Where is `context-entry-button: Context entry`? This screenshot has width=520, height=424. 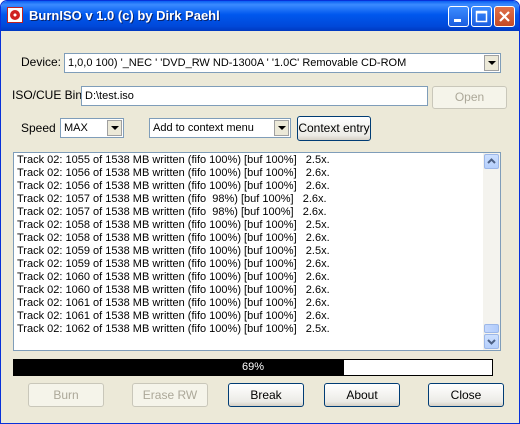 context-entry-button: Context entry is located at coordinates (334, 128).